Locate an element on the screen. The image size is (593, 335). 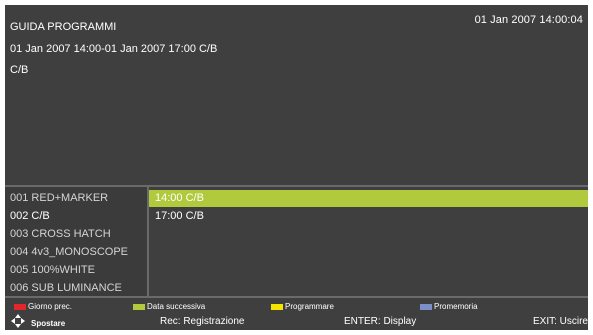
page-title: GUIDA PROGRAMMI is located at coordinates (63, 27).